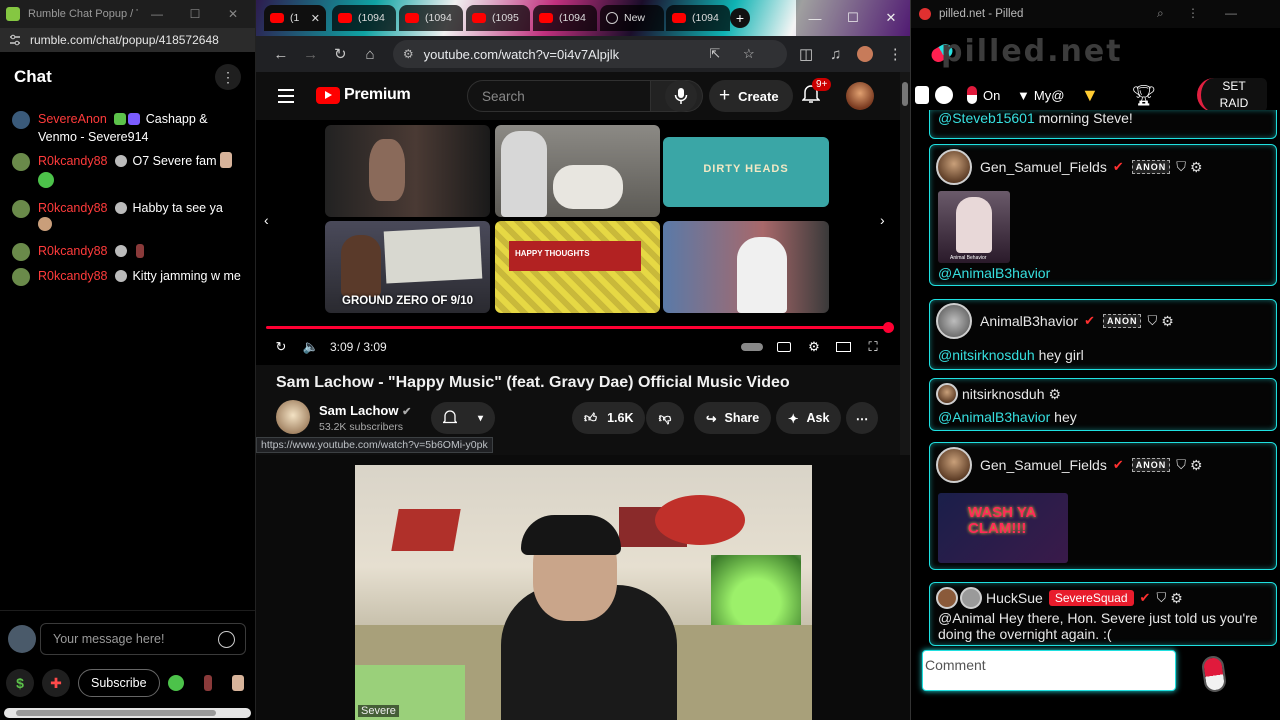  I want to click on set-raid-button: SET RAID, so click(1232, 95).